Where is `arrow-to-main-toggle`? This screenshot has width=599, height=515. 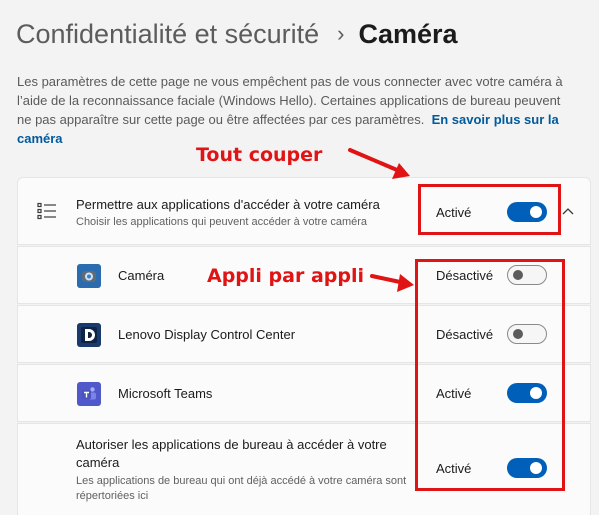
arrow-to-main-toggle is located at coordinates (379, 163).